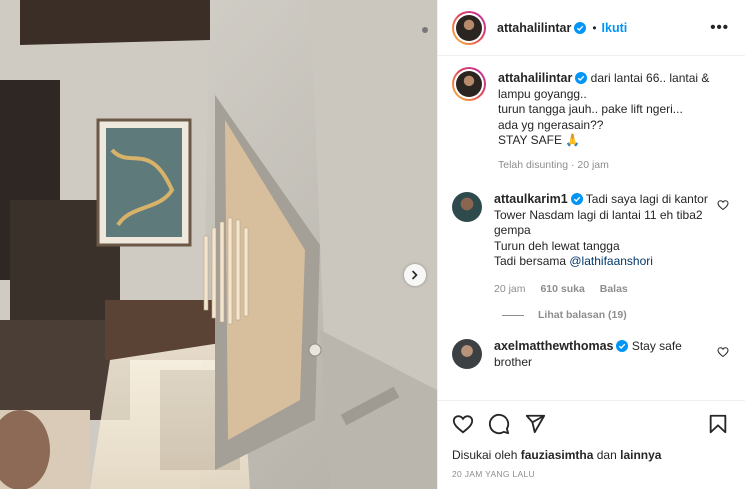 The width and height of the screenshot is (745, 489). What do you see at coordinates (469, 84) in the screenshot?
I see `caption-avatar` at bounding box center [469, 84].